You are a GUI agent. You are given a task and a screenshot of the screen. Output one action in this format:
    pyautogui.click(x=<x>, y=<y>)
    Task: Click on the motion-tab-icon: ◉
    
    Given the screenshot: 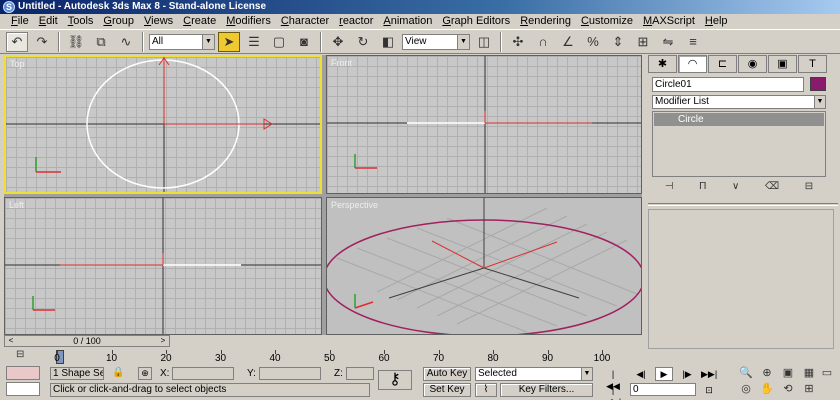 What is the action you would take?
    pyautogui.click(x=752, y=64)
    